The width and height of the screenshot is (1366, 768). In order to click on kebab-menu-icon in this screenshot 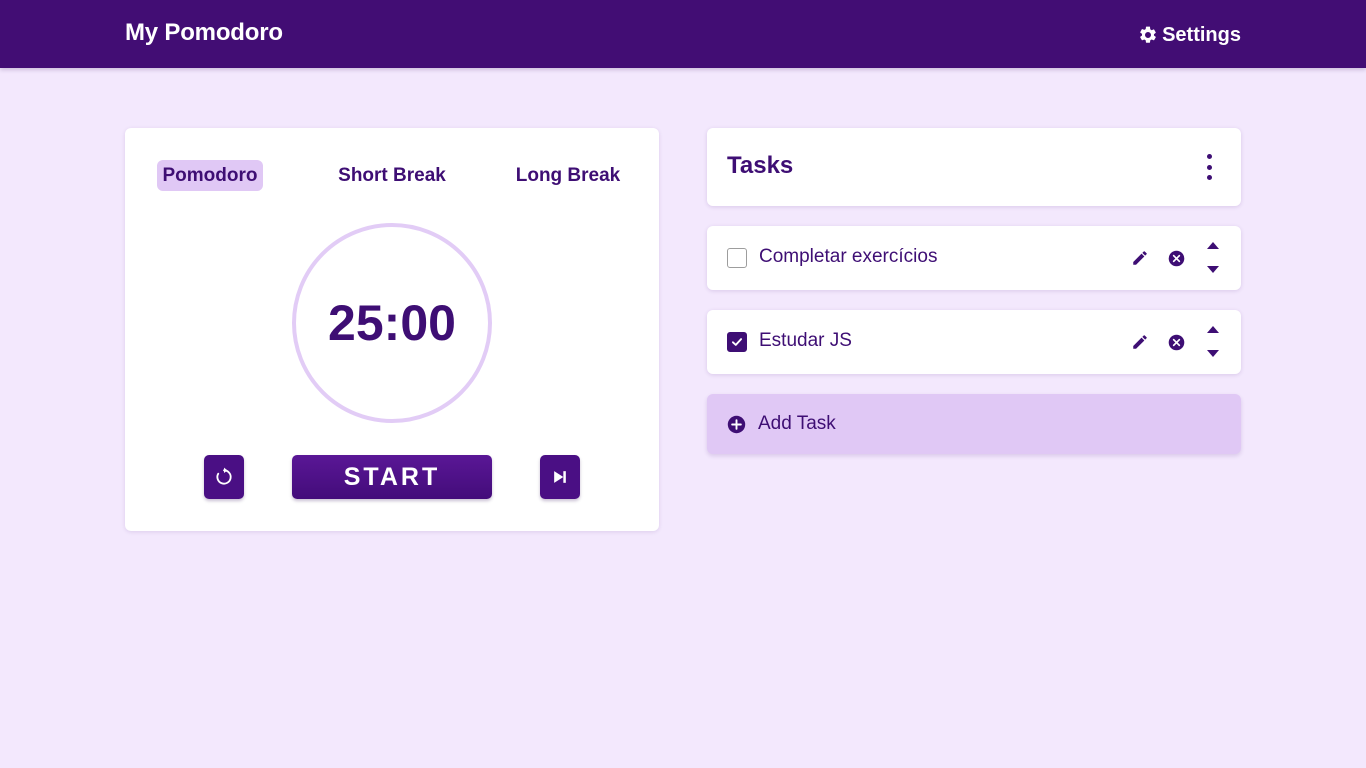, I will do `click(1209, 167)`.